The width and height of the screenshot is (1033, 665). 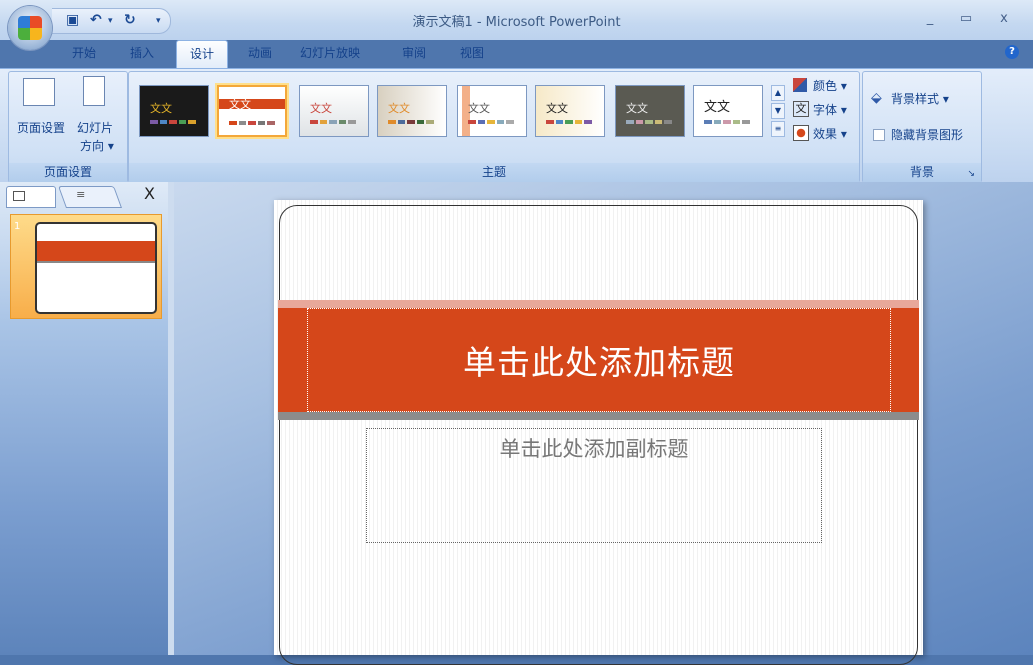 I want to click on band-top-stripe, so click(x=598, y=304).